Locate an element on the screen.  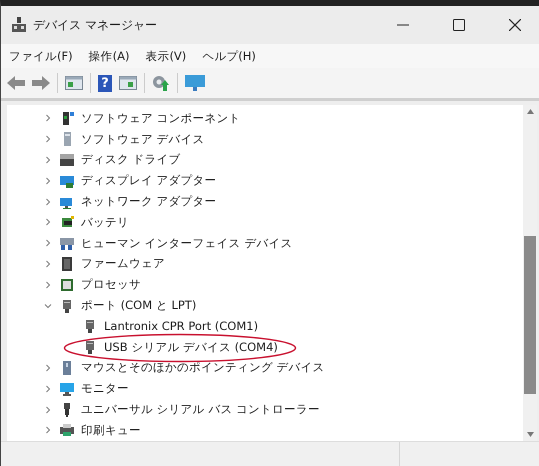
scroll-up-icon is located at coordinates (530, 111).